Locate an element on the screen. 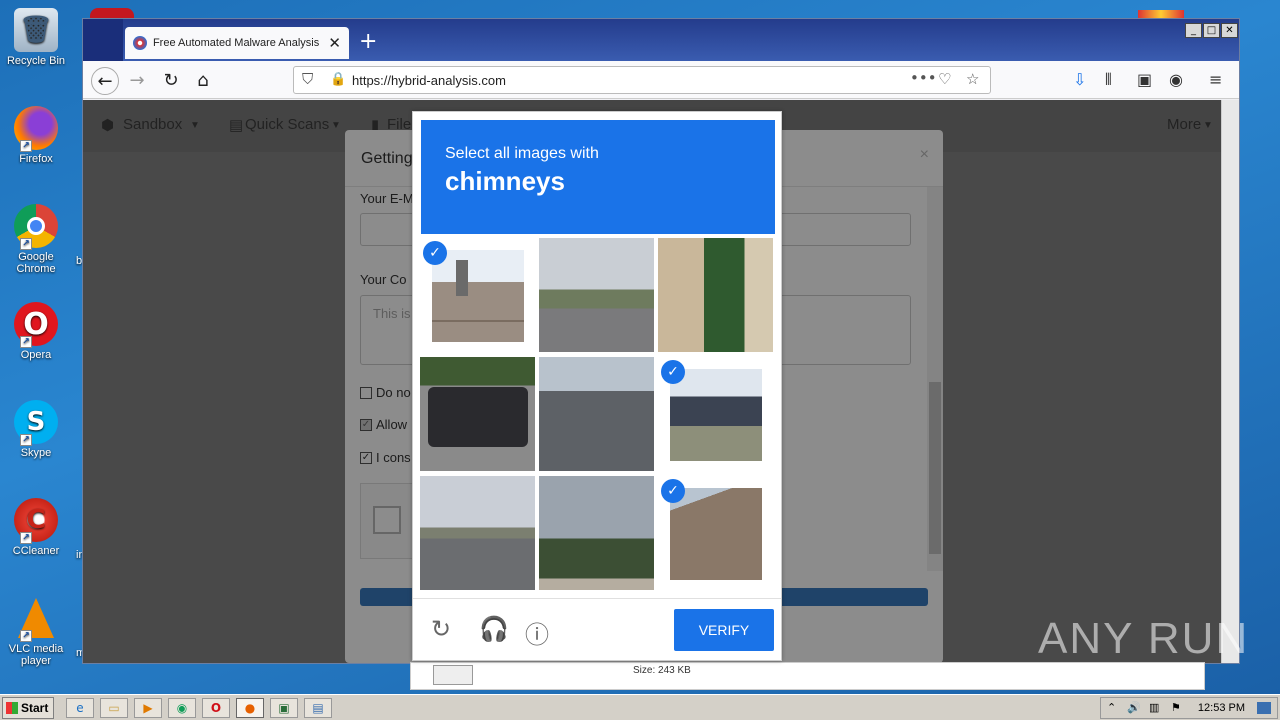  more-actions-icon: ••• is located at coordinates (923, 78).